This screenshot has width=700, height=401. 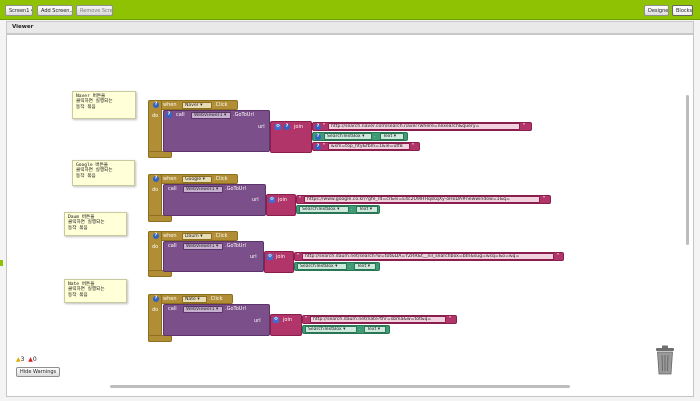 I want to click on text-property-dropdown-naver: Text ▾, so click(x=392, y=136).